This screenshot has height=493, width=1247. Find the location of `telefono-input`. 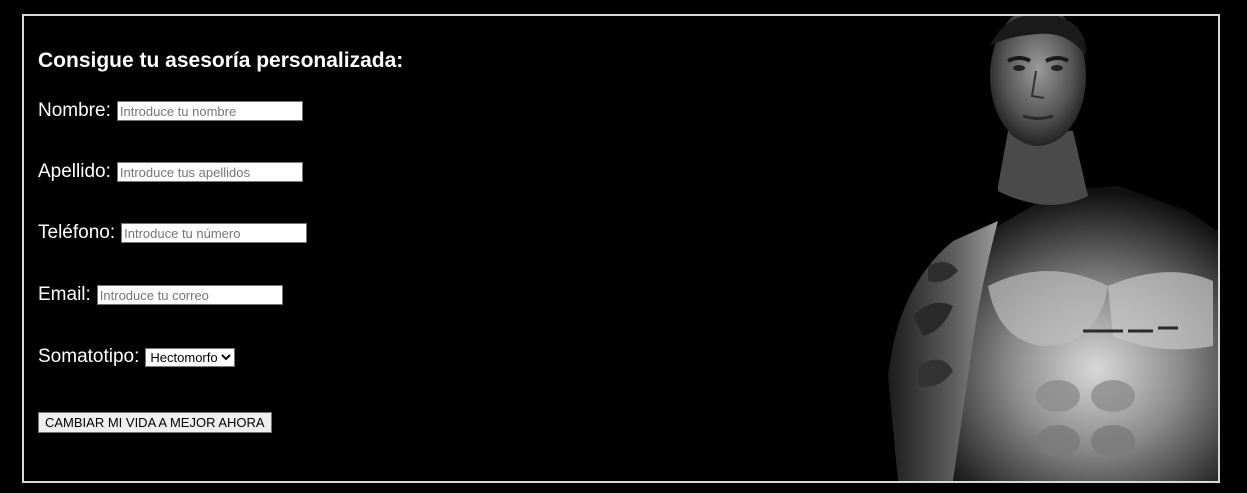

telefono-input is located at coordinates (214, 233).